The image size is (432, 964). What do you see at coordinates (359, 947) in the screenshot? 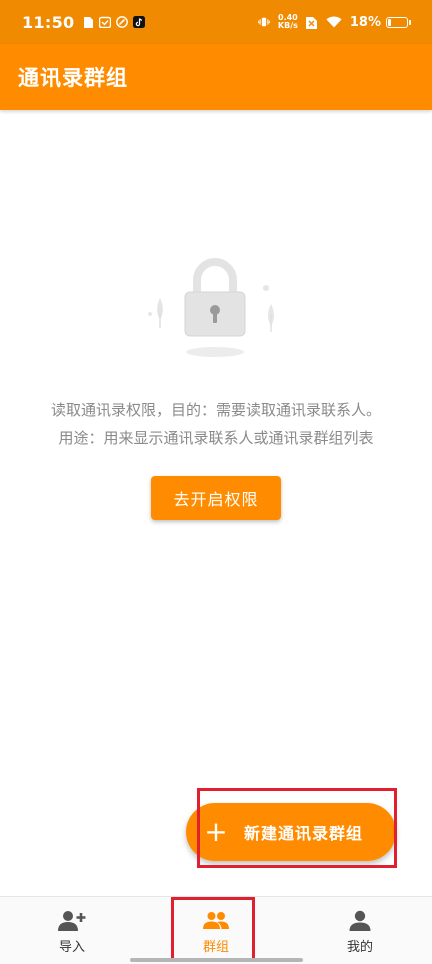
I see `nav-label-mine: 我的` at bounding box center [359, 947].